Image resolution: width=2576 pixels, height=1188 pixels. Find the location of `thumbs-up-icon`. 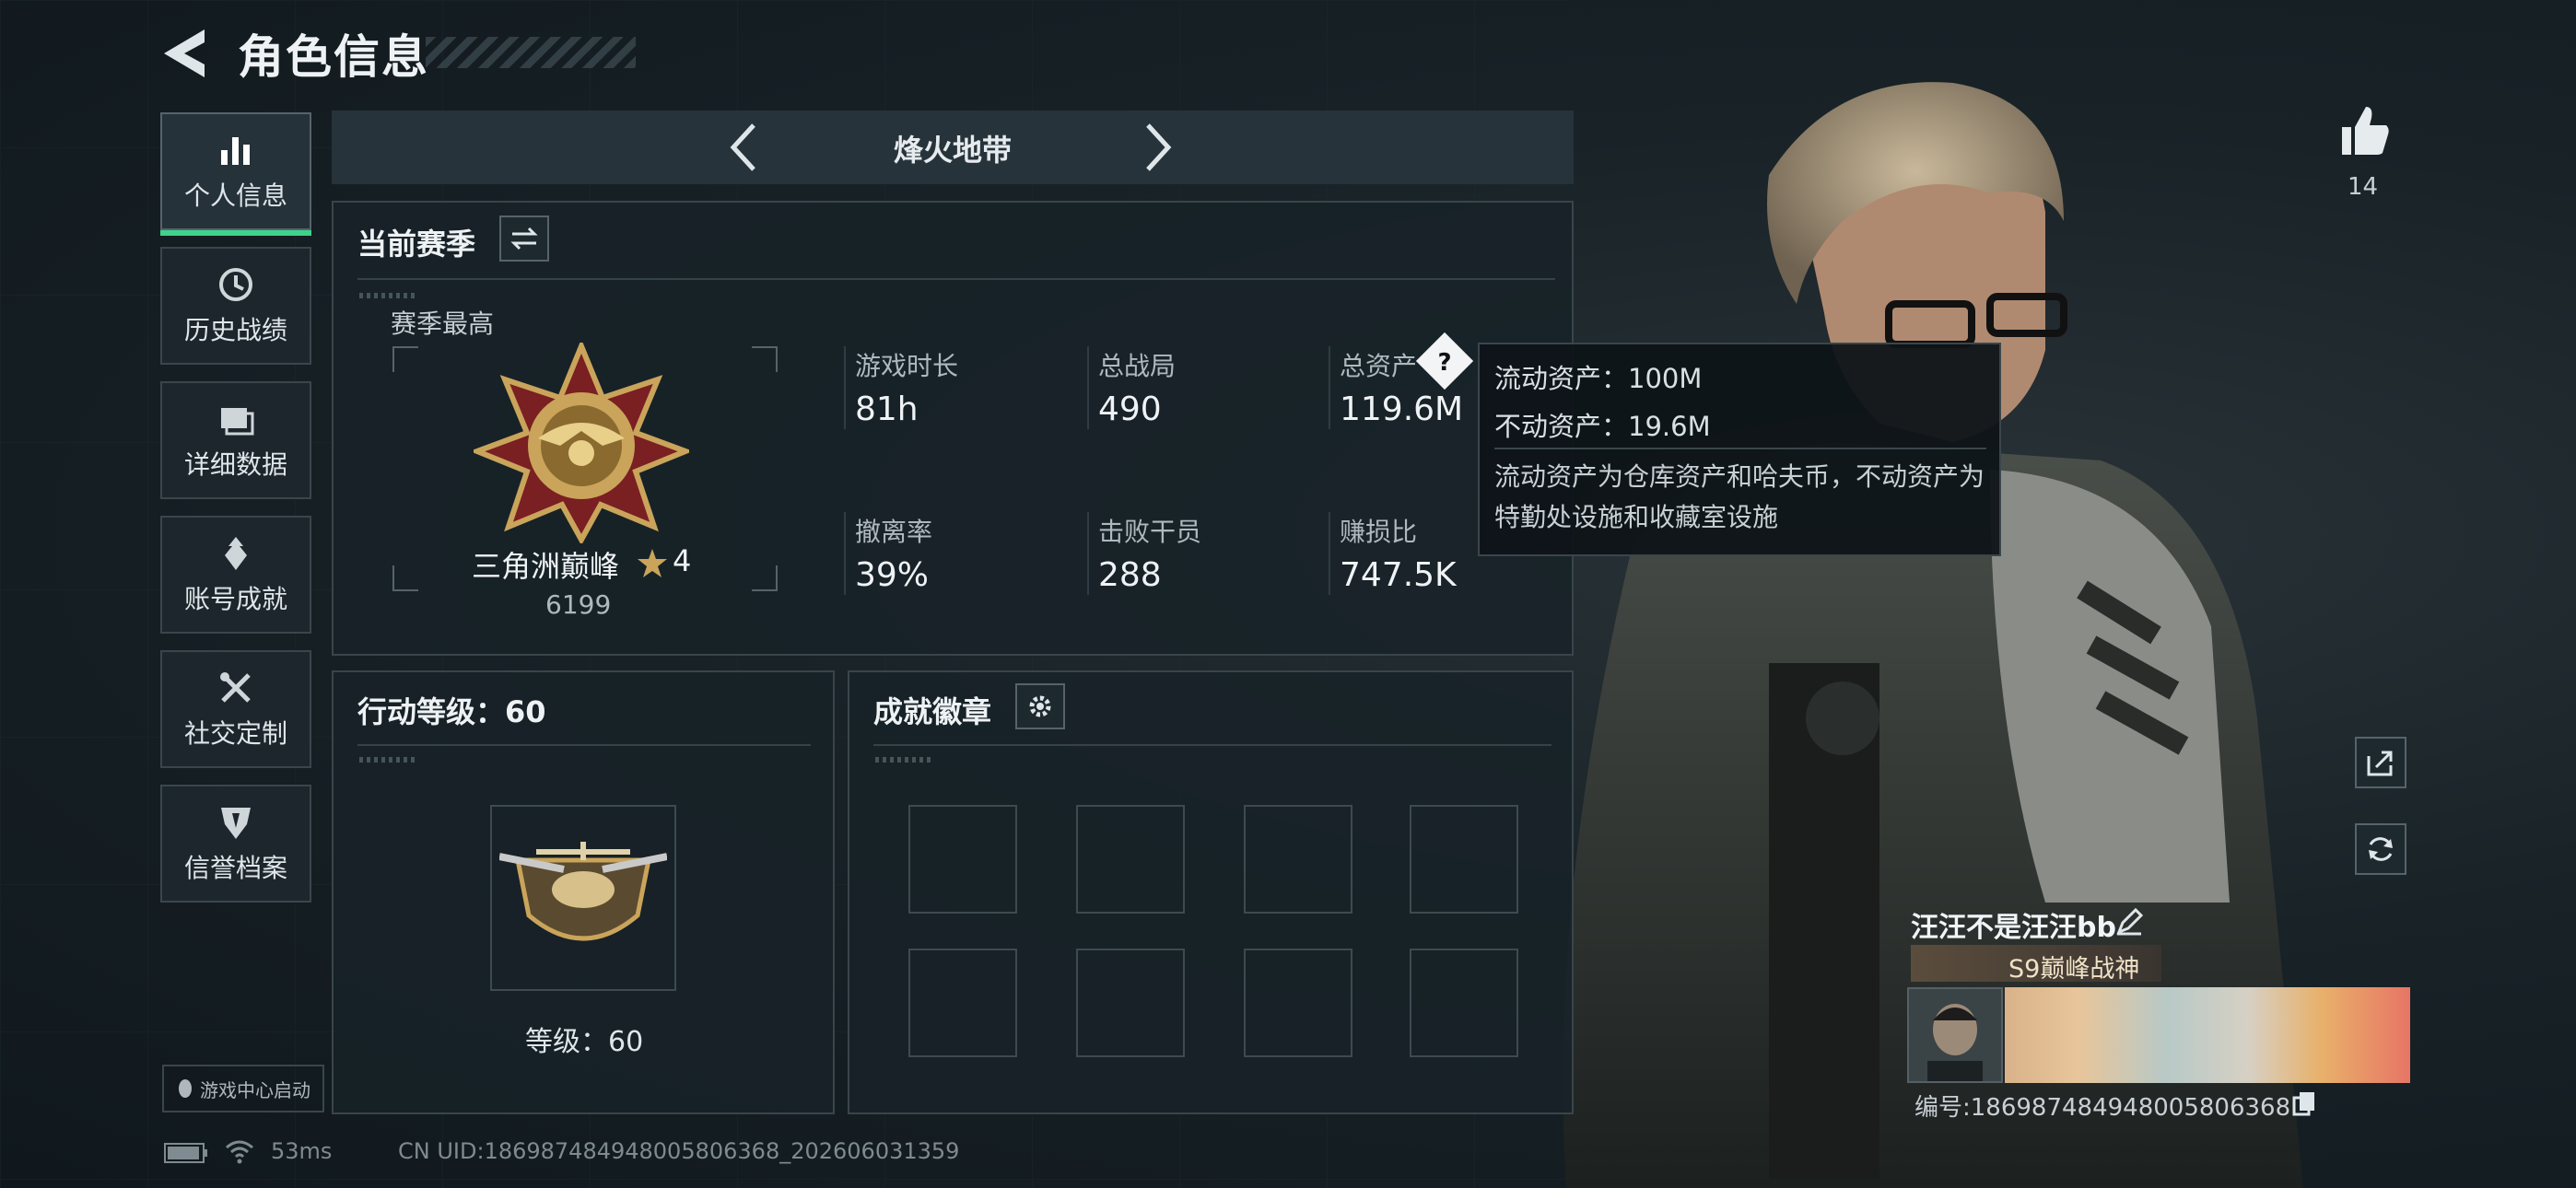

thumbs-up-icon is located at coordinates (2364, 130).